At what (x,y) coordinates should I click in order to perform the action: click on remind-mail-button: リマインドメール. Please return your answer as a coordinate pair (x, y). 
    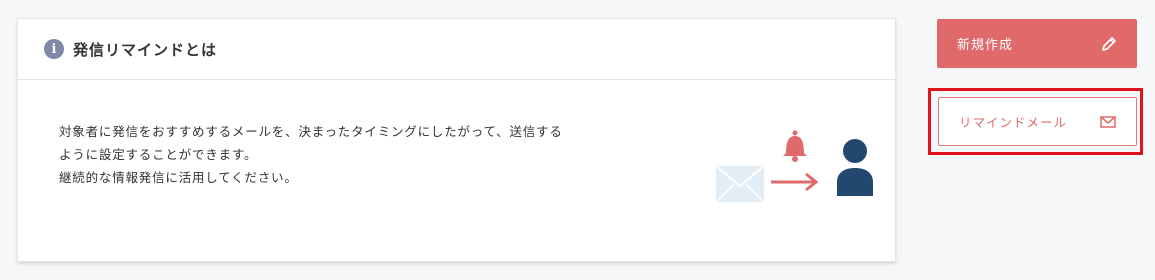
    Looking at the image, I should click on (1037, 121).